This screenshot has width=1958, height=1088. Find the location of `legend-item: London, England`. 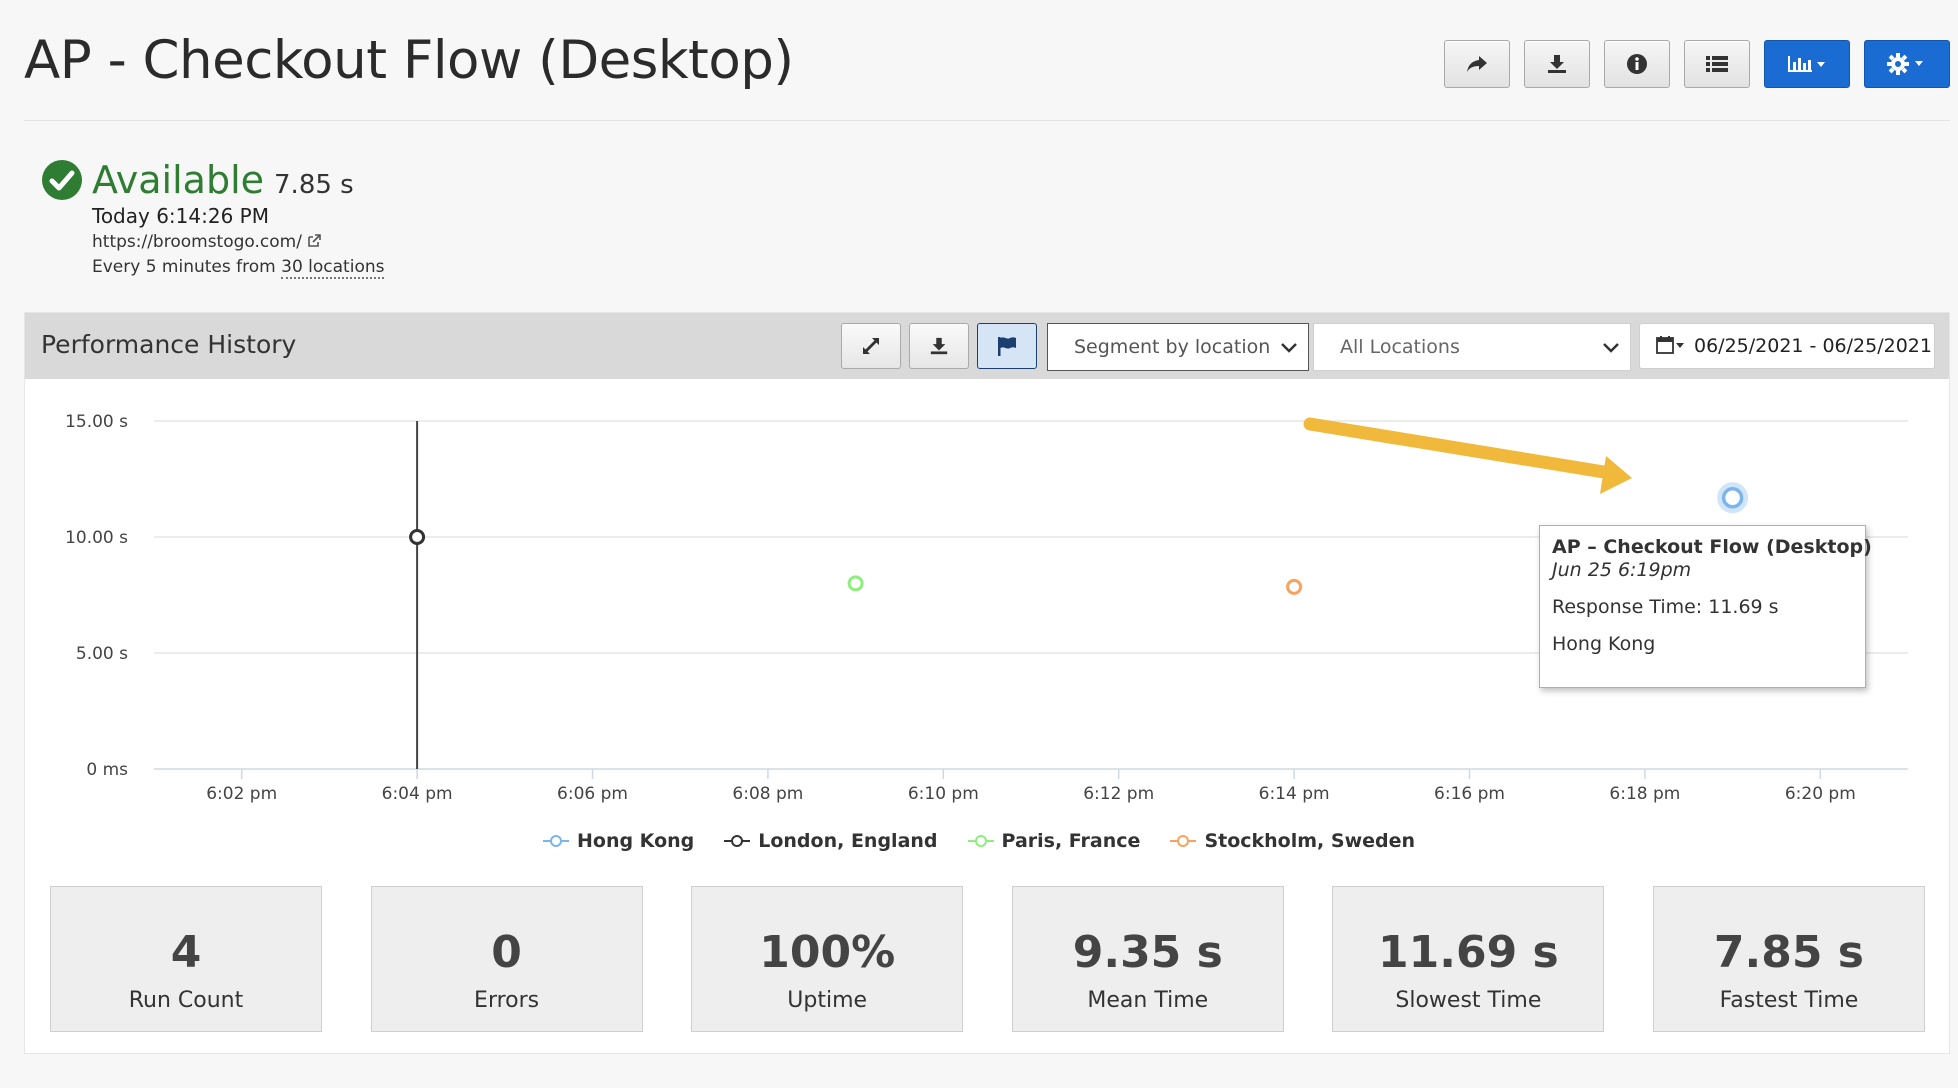

legend-item: London, England is located at coordinates (831, 841).